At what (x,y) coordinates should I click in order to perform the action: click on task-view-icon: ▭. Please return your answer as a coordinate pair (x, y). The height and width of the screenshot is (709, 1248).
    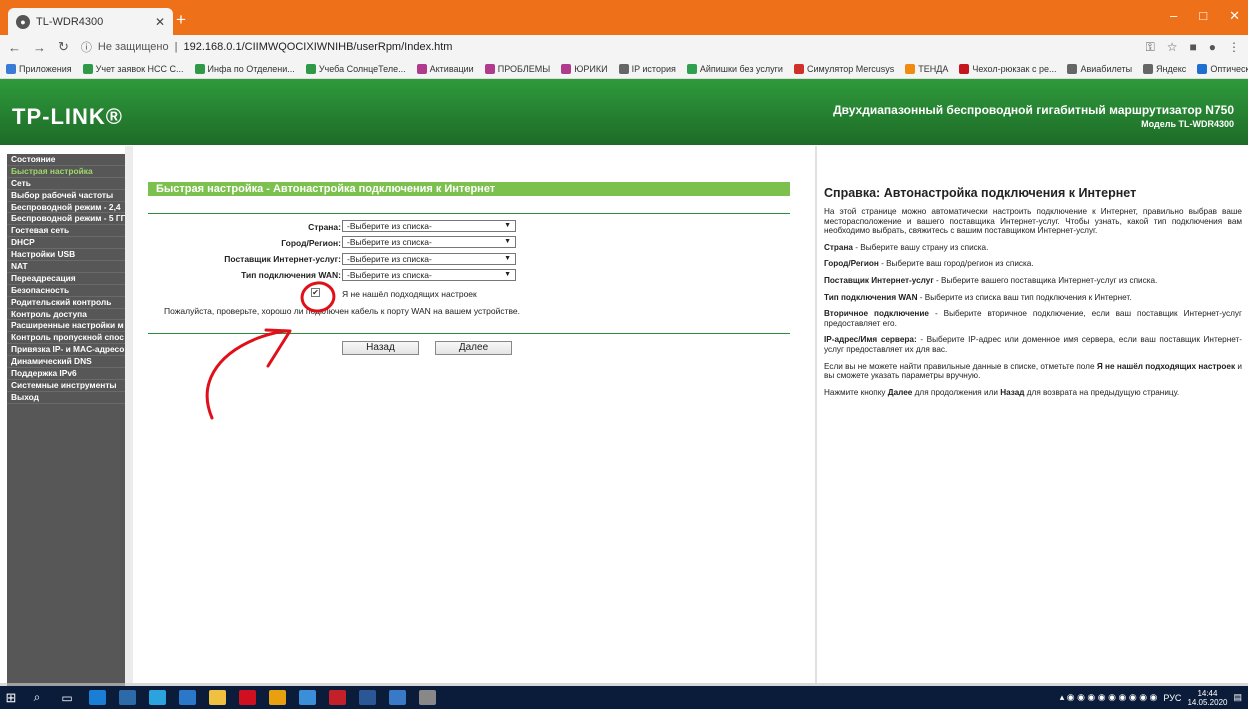
    Looking at the image, I should click on (67, 697).